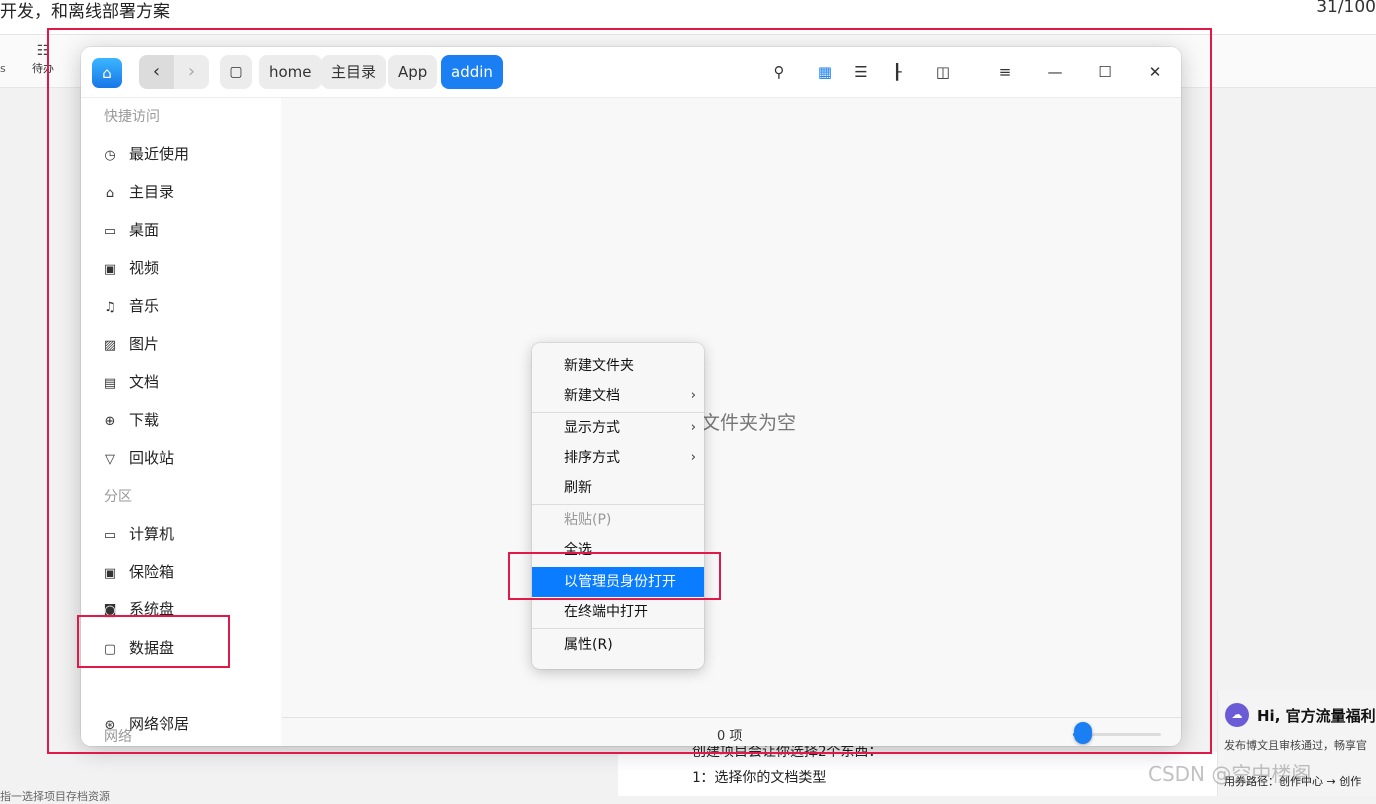  I want to click on annotation-box-data-disk, so click(153, 641).